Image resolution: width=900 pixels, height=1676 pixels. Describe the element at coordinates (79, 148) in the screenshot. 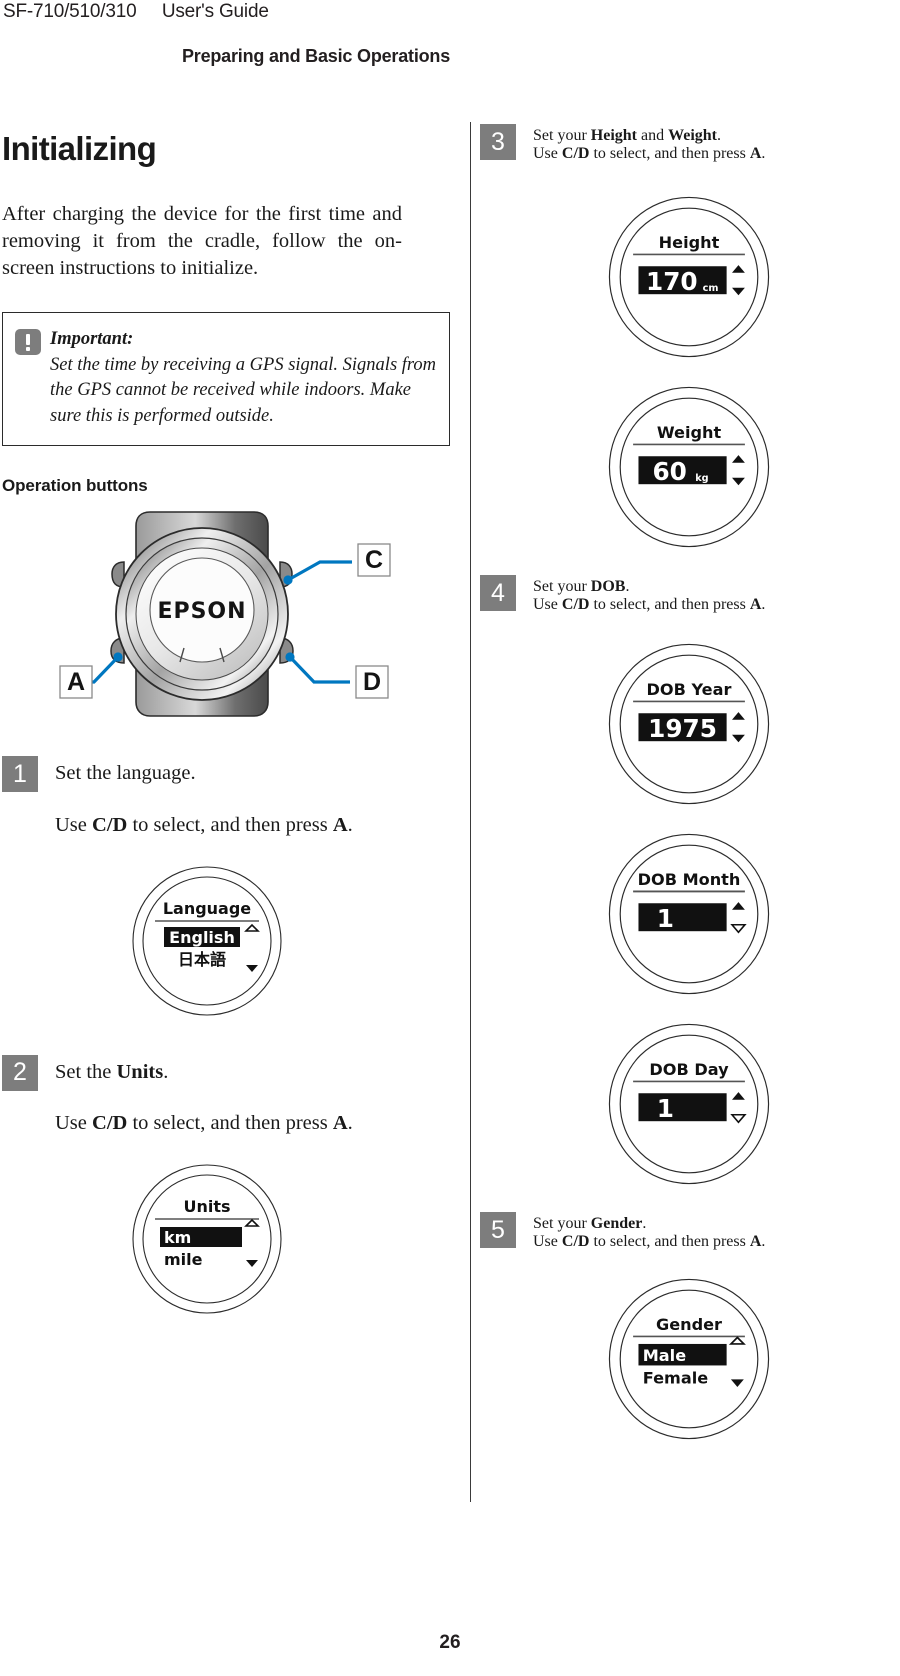

I see `page-title: Initializing` at that location.